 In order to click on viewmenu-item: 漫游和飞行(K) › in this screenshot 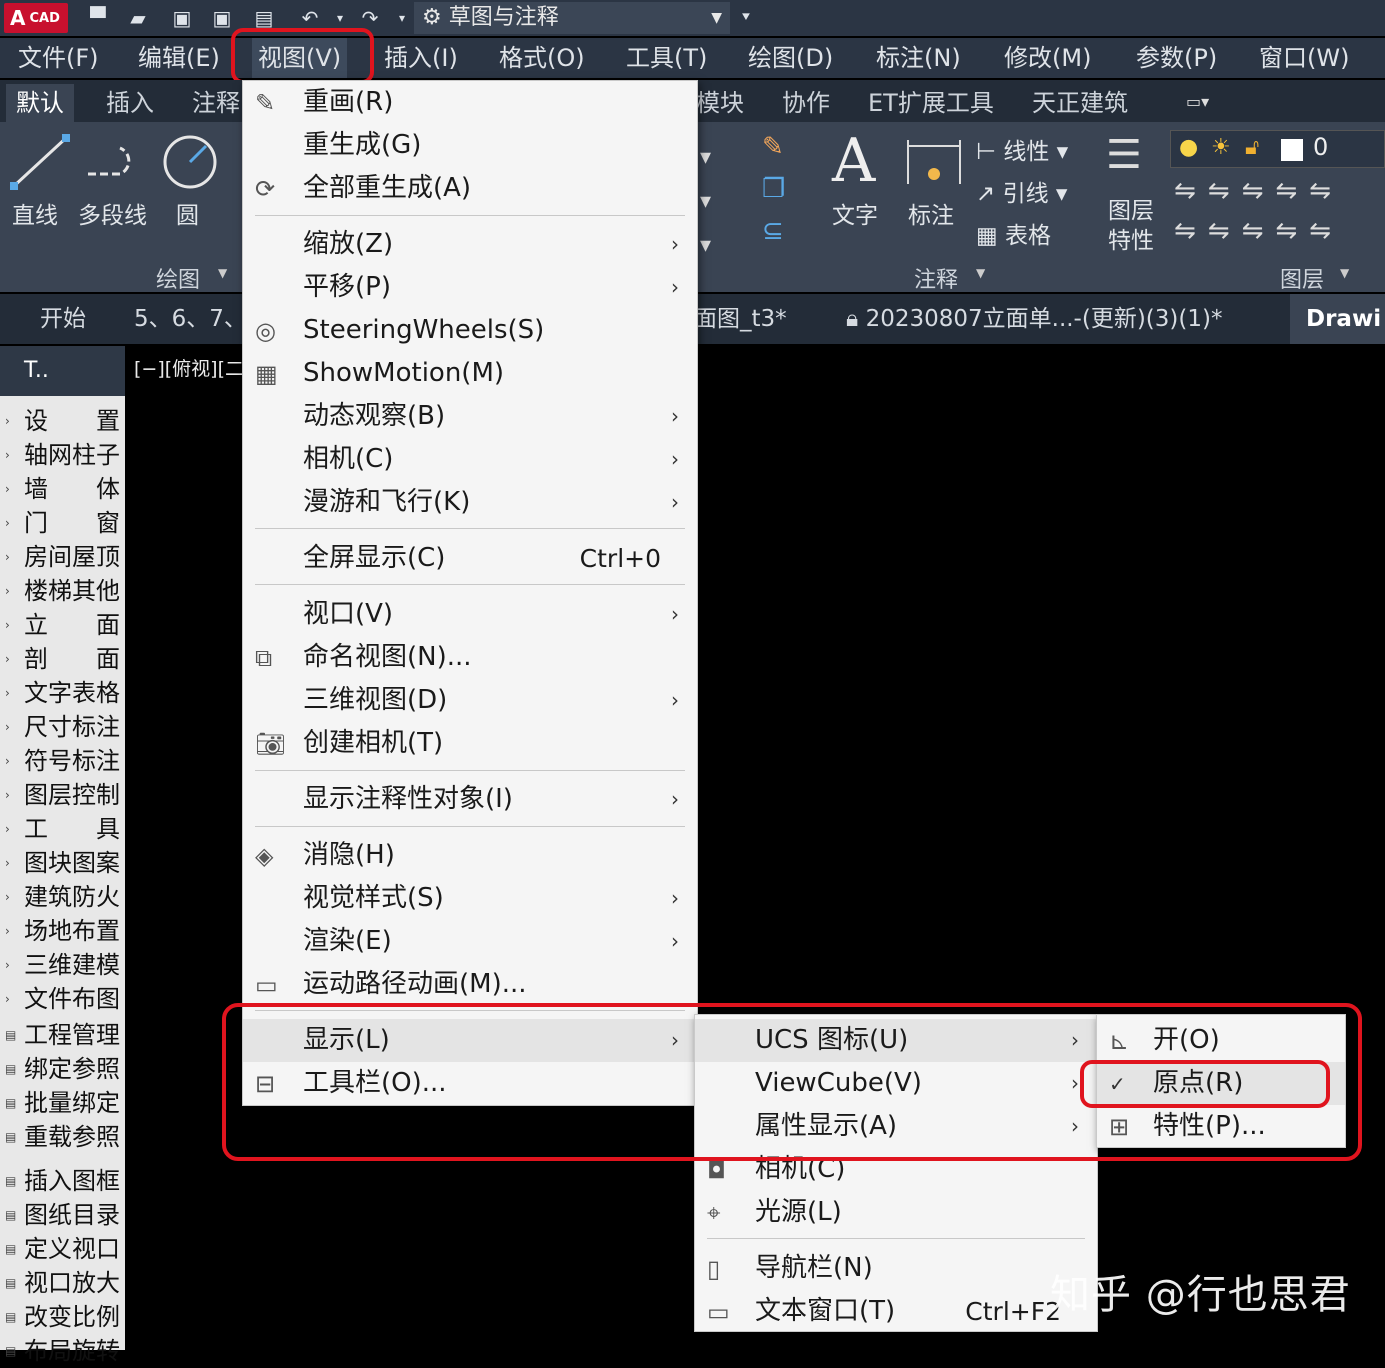, I will do `click(470, 502)`.